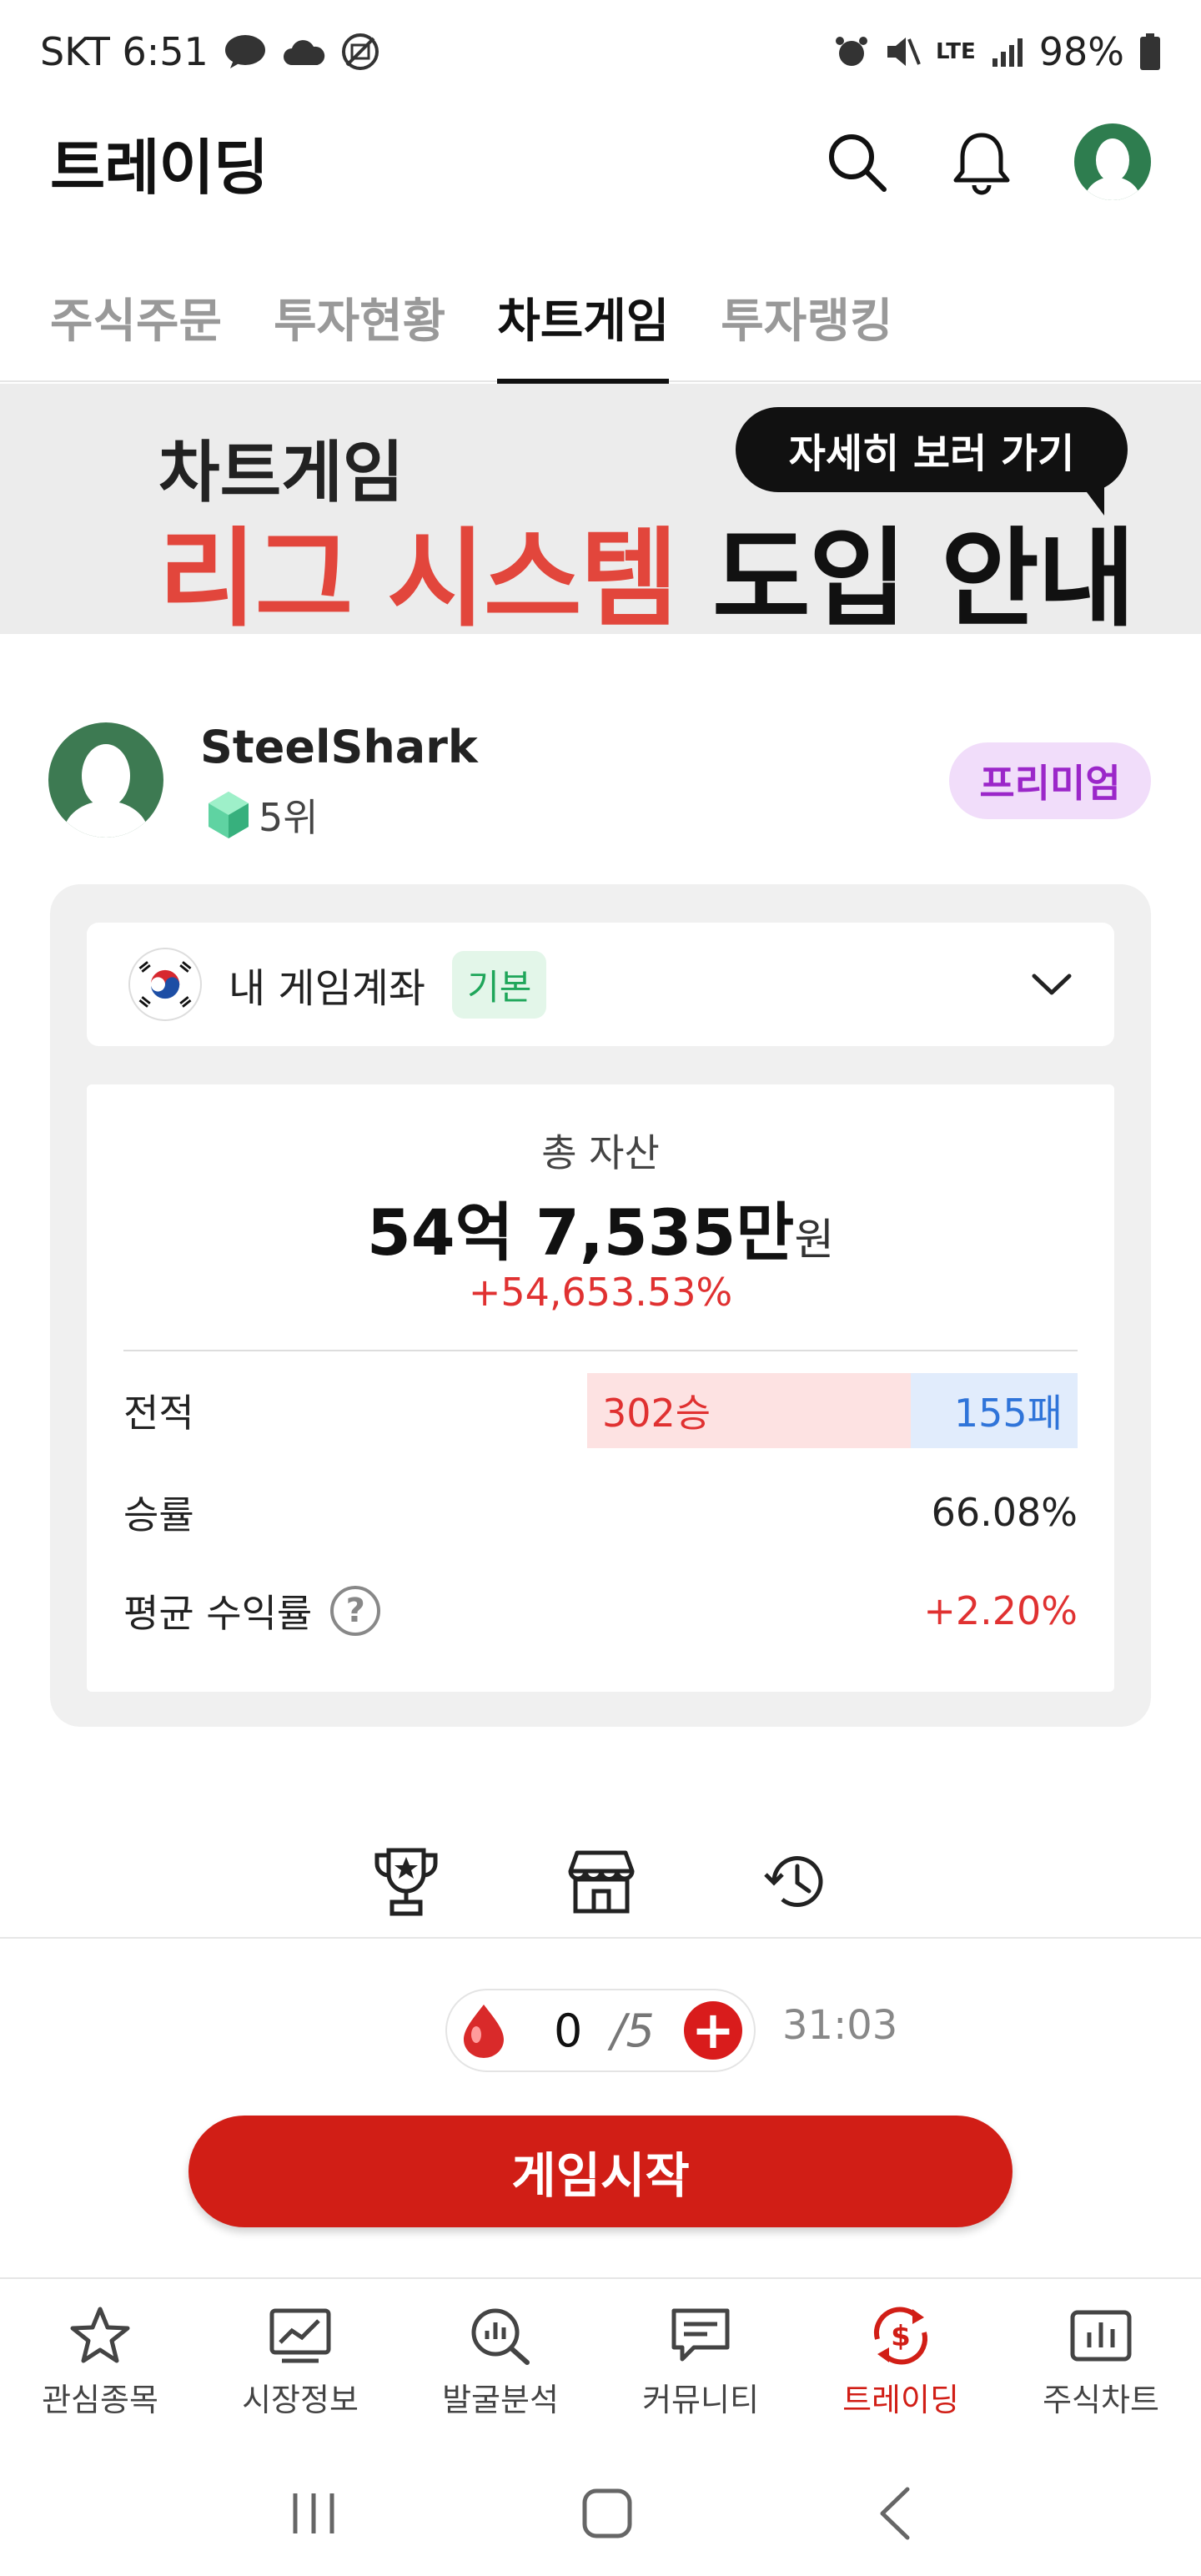 The height and width of the screenshot is (2576, 1201). I want to click on tab-investment-status: 투자현황, so click(360, 324).